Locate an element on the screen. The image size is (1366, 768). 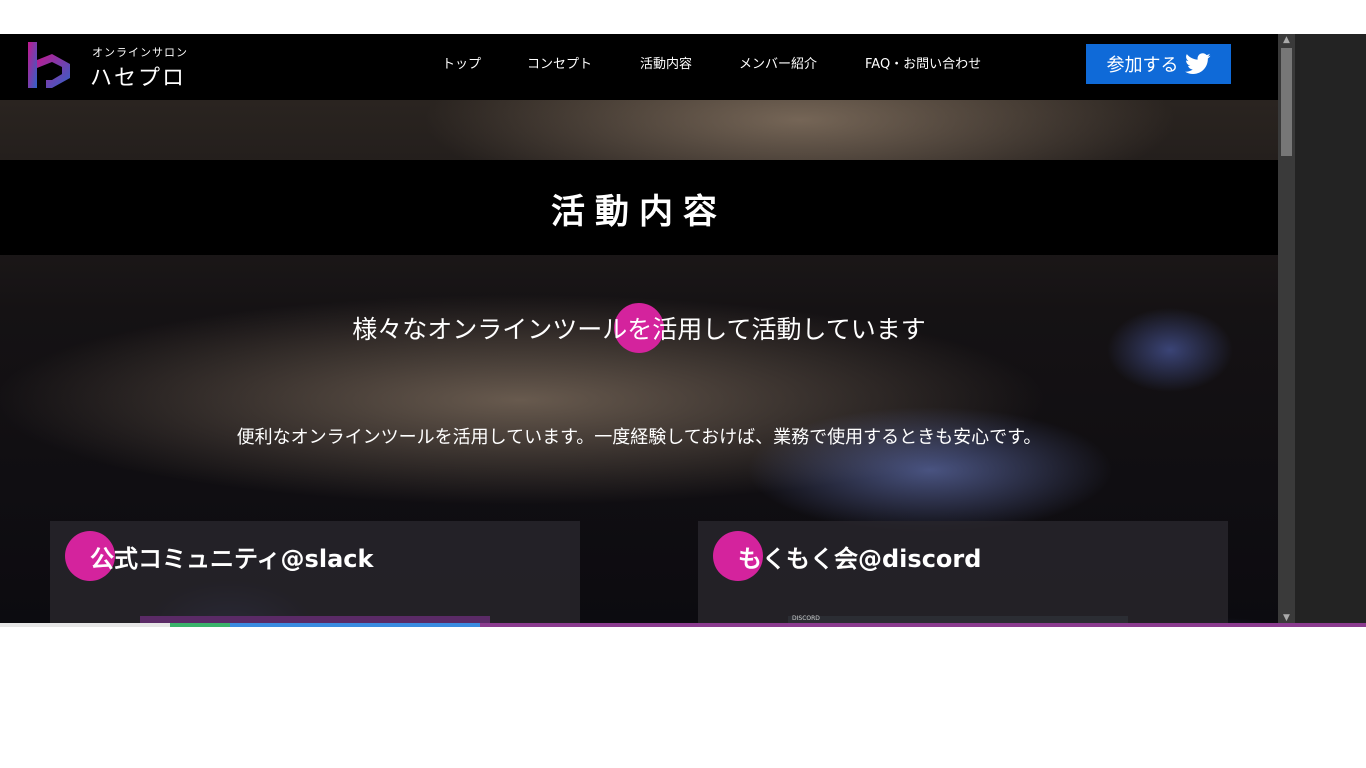
hasepro-logo-icon is located at coordinates (50, 66).